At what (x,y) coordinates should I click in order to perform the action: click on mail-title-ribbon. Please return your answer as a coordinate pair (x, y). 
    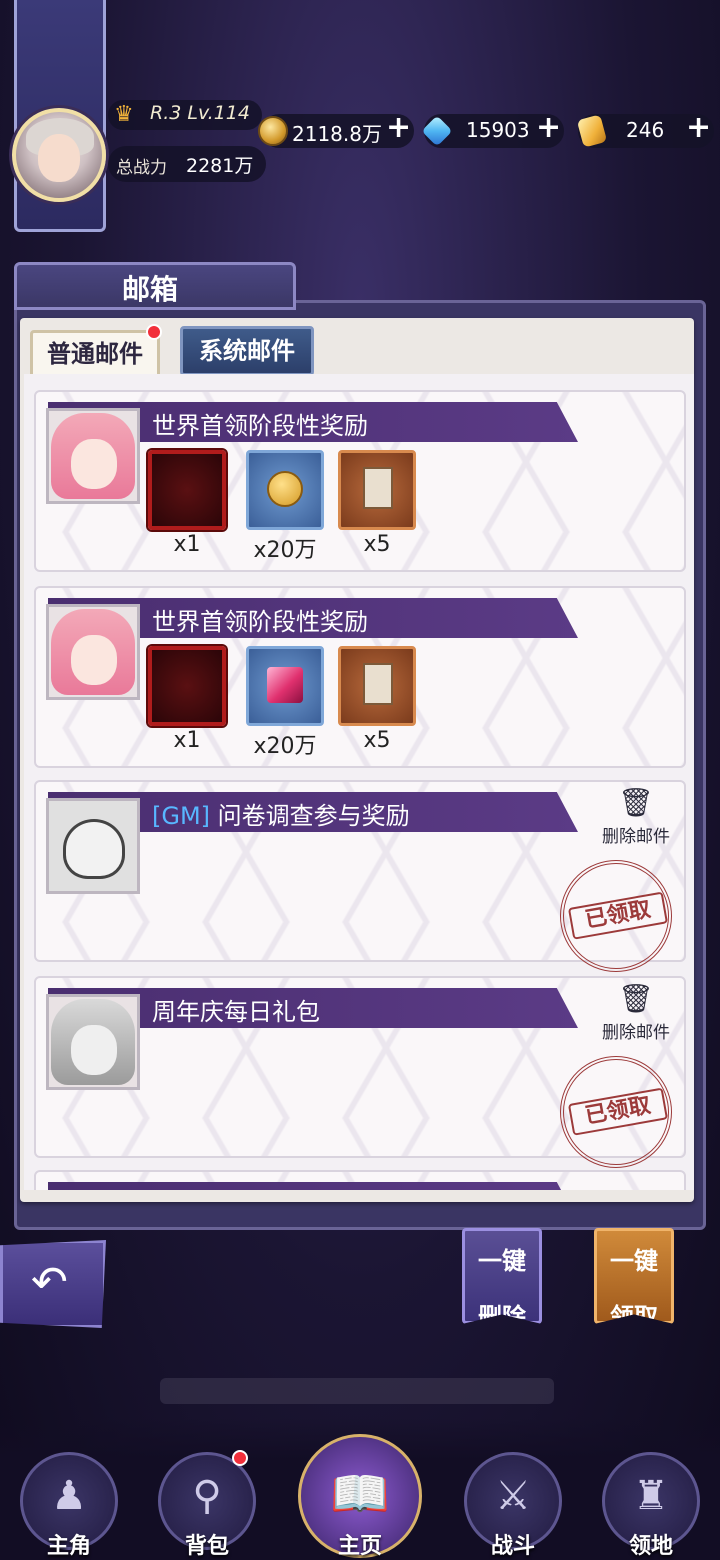
    Looking at the image, I should click on (313, 1186).